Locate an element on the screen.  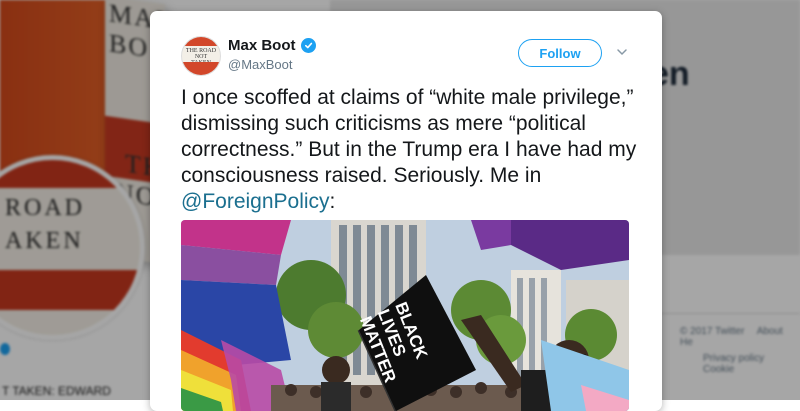
tweet-text-end: : is located at coordinates (332, 201).